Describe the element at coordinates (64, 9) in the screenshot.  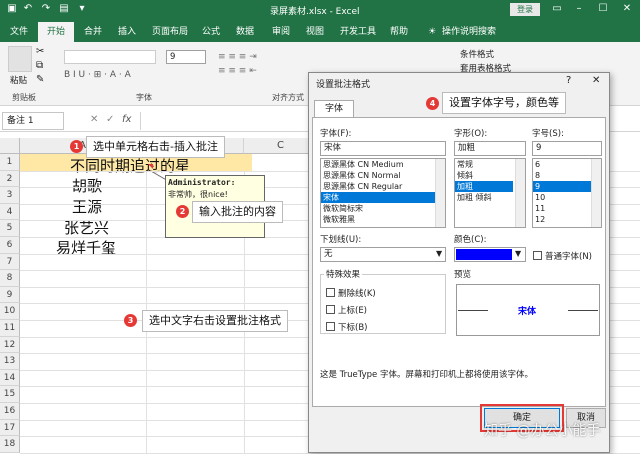
I see `quick-access-icon: ▤` at that location.